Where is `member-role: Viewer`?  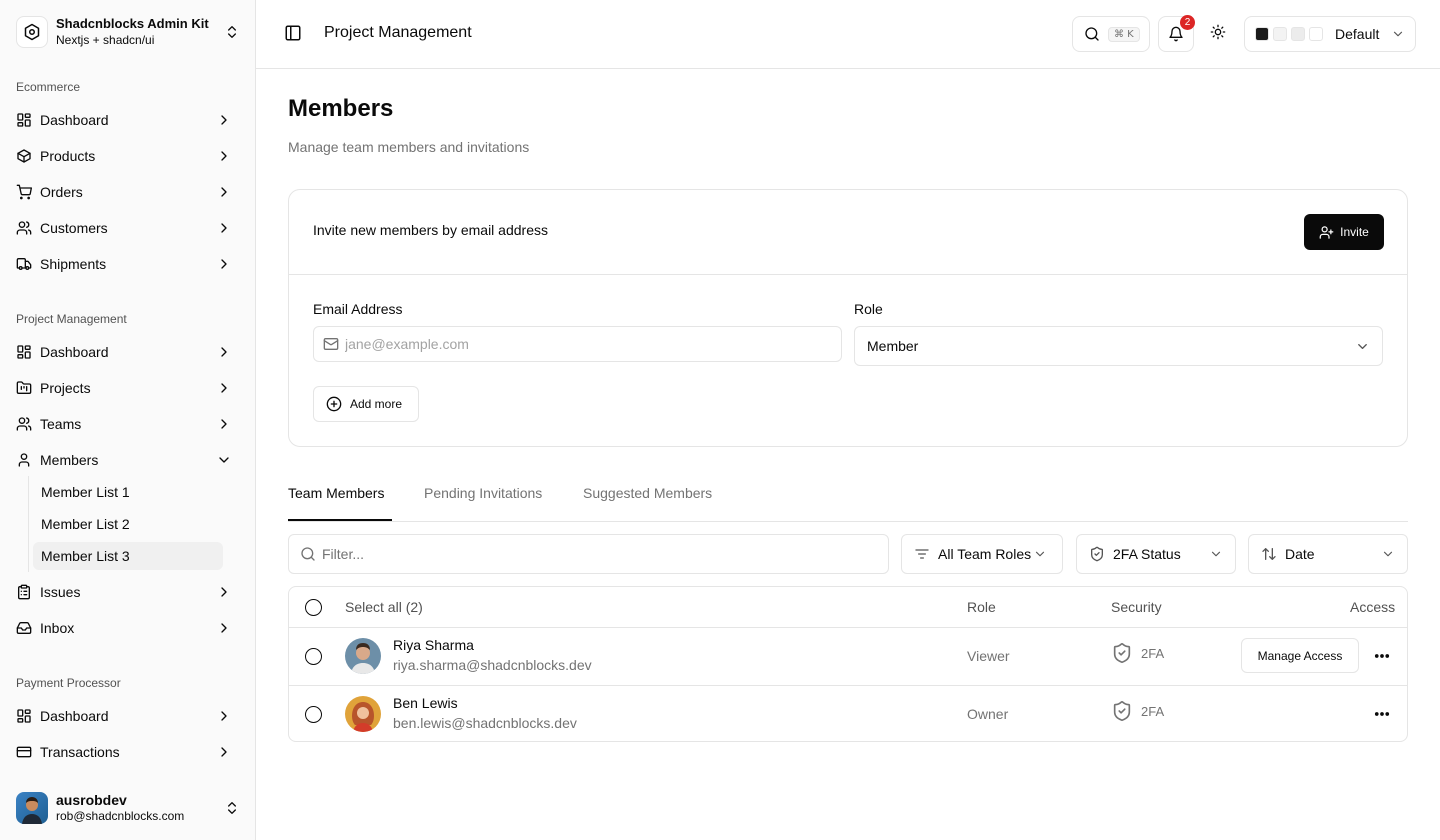 member-role: Viewer is located at coordinates (988, 656).